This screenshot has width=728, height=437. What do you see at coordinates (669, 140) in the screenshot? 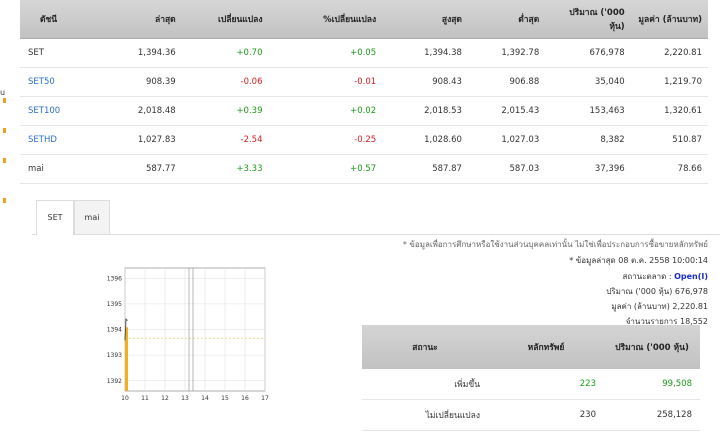
I see `cell-value: 510.87` at bounding box center [669, 140].